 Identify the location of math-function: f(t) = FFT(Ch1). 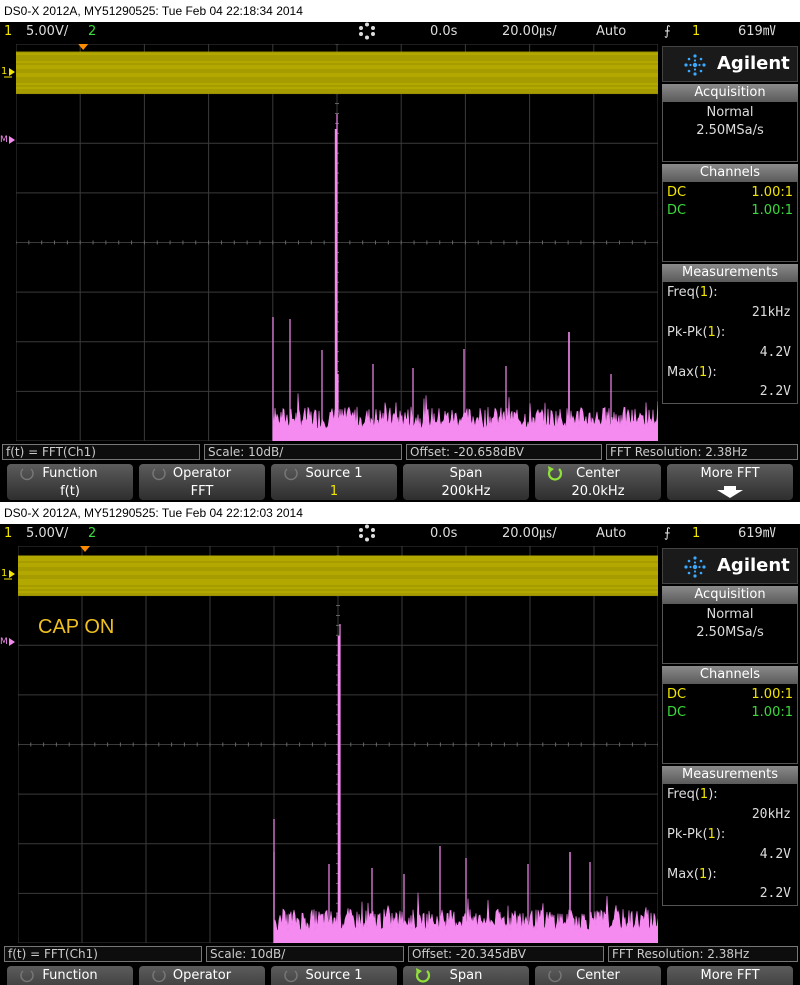
(101, 452).